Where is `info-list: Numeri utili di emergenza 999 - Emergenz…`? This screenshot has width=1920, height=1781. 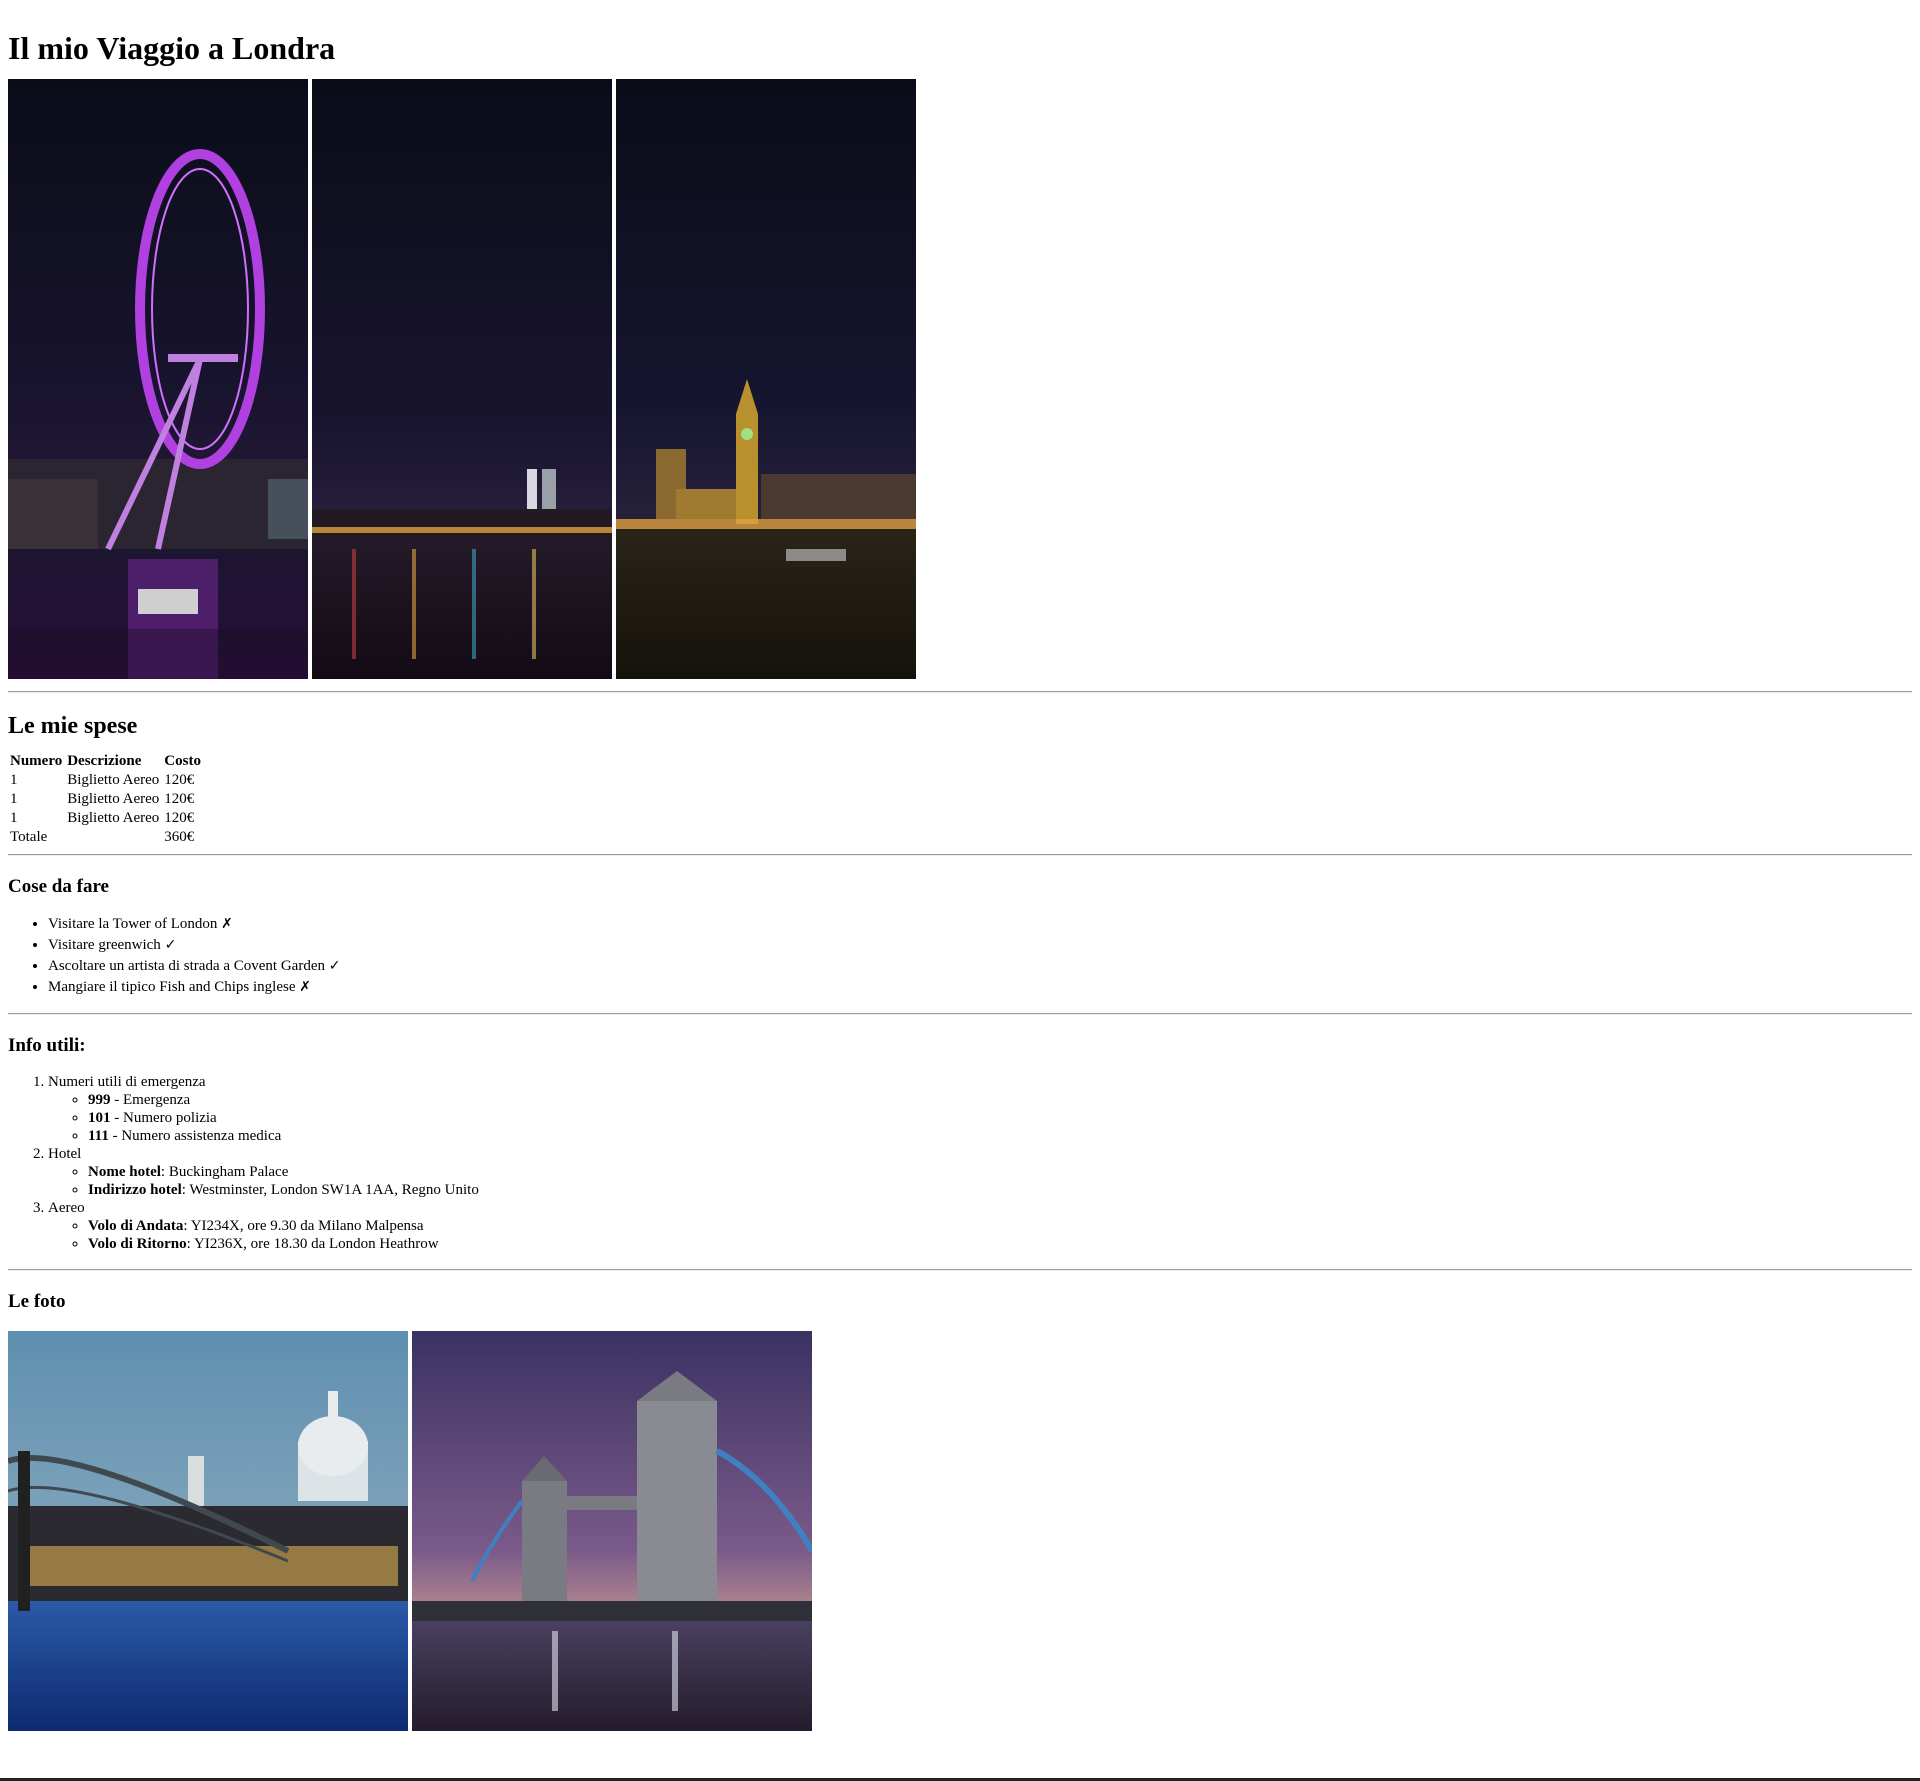
info-list: Numeri utili di emergenza 999 - Emergenz… is located at coordinates (960, 1163).